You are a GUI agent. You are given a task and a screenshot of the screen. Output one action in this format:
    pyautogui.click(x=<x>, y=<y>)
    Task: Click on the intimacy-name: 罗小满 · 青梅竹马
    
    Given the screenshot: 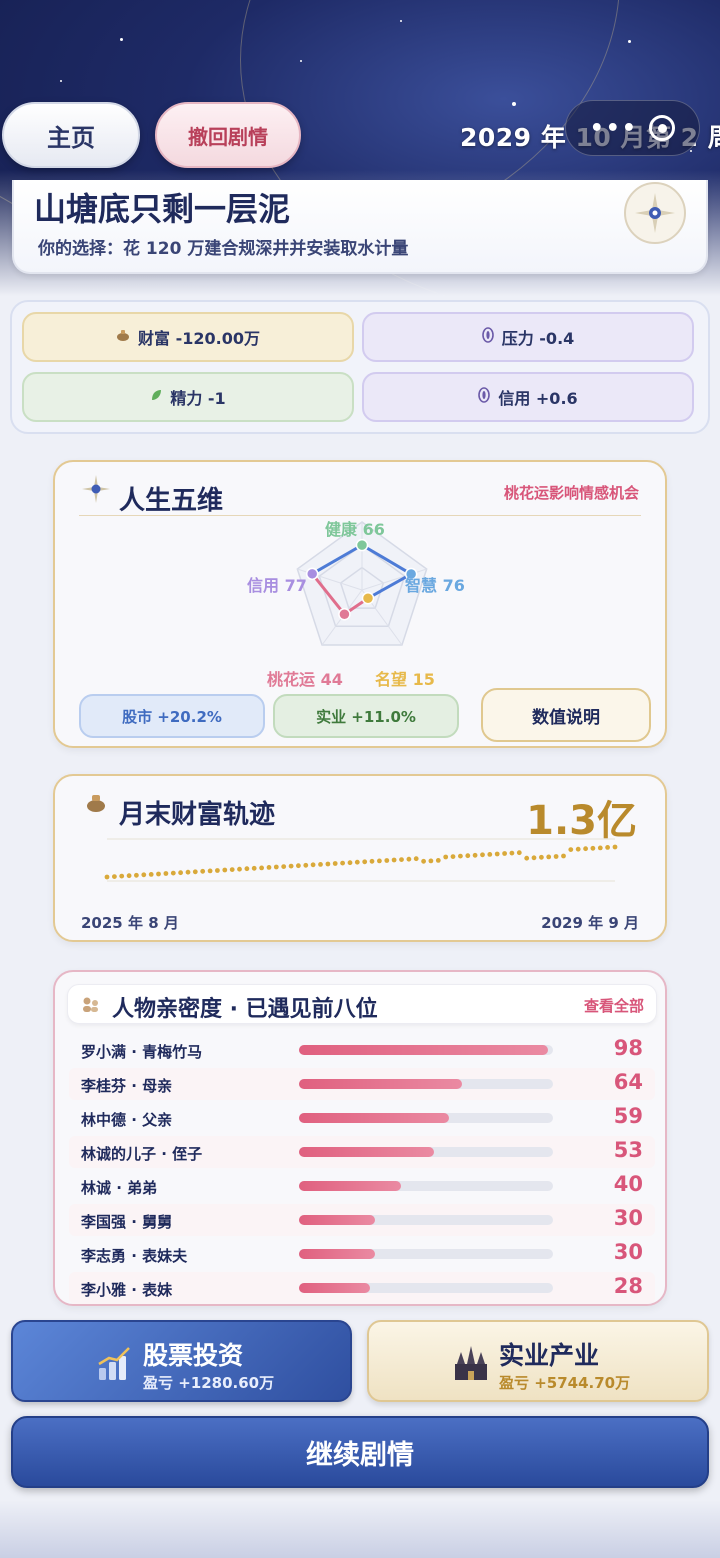 What is the action you would take?
    pyautogui.click(x=142, y=1052)
    